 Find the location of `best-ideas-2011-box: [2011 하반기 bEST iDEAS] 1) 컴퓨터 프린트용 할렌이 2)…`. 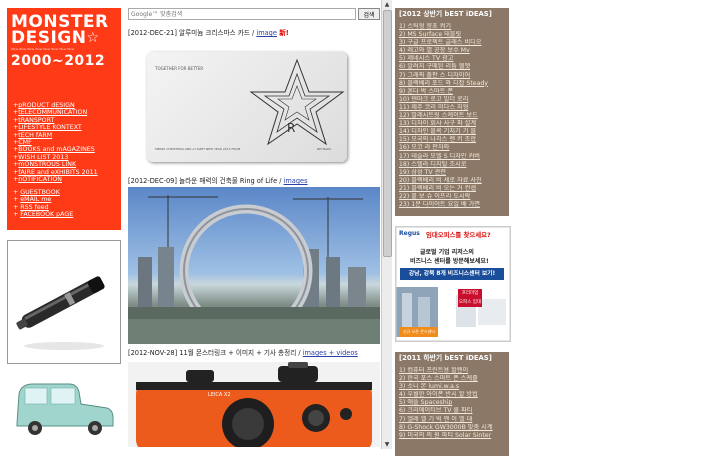

best-ideas-2011-box: [2011 하반기 bEST iDEAS] 1) 컴퓨터 프린트용 할렌이 2)… is located at coordinates (452, 404).